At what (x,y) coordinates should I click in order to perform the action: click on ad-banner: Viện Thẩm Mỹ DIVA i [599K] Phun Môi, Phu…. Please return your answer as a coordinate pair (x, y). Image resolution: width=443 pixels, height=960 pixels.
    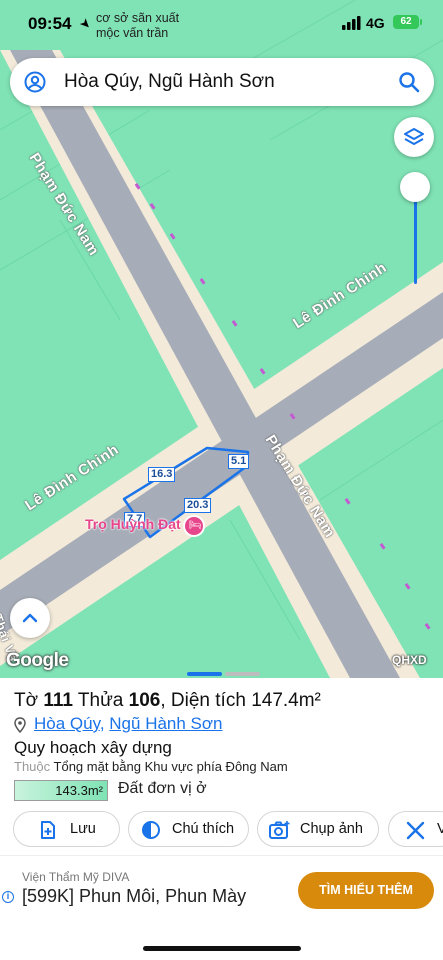
    Looking at the image, I should click on (221, 892).